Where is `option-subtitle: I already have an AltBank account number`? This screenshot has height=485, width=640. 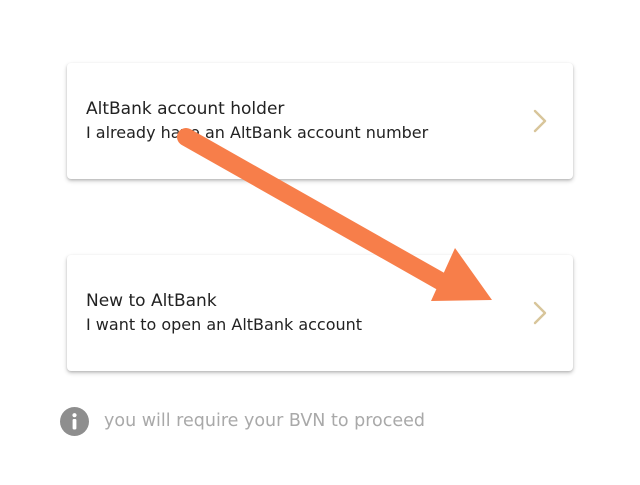
option-subtitle: I already have an AltBank account number is located at coordinates (257, 132).